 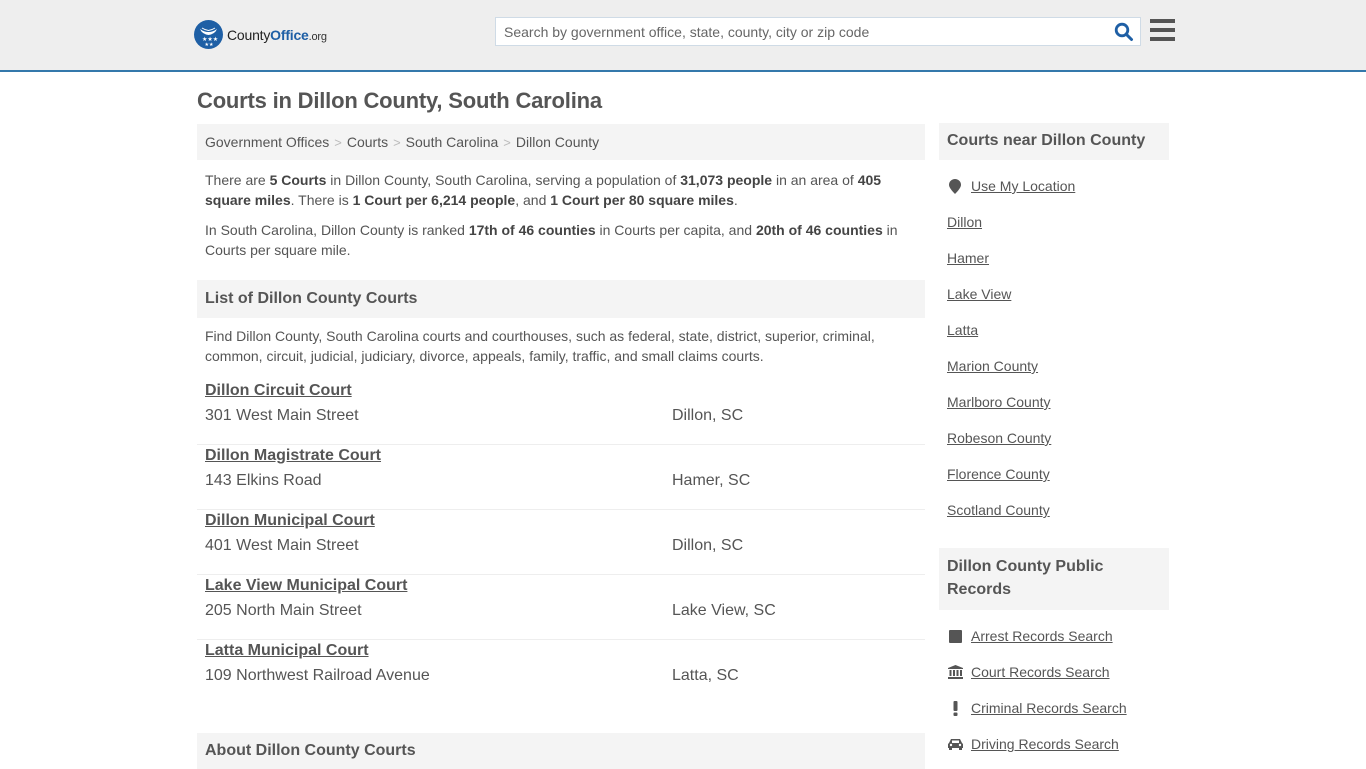 What do you see at coordinates (705, 675) in the screenshot?
I see `court-city: Latta, SC` at bounding box center [705, 675].